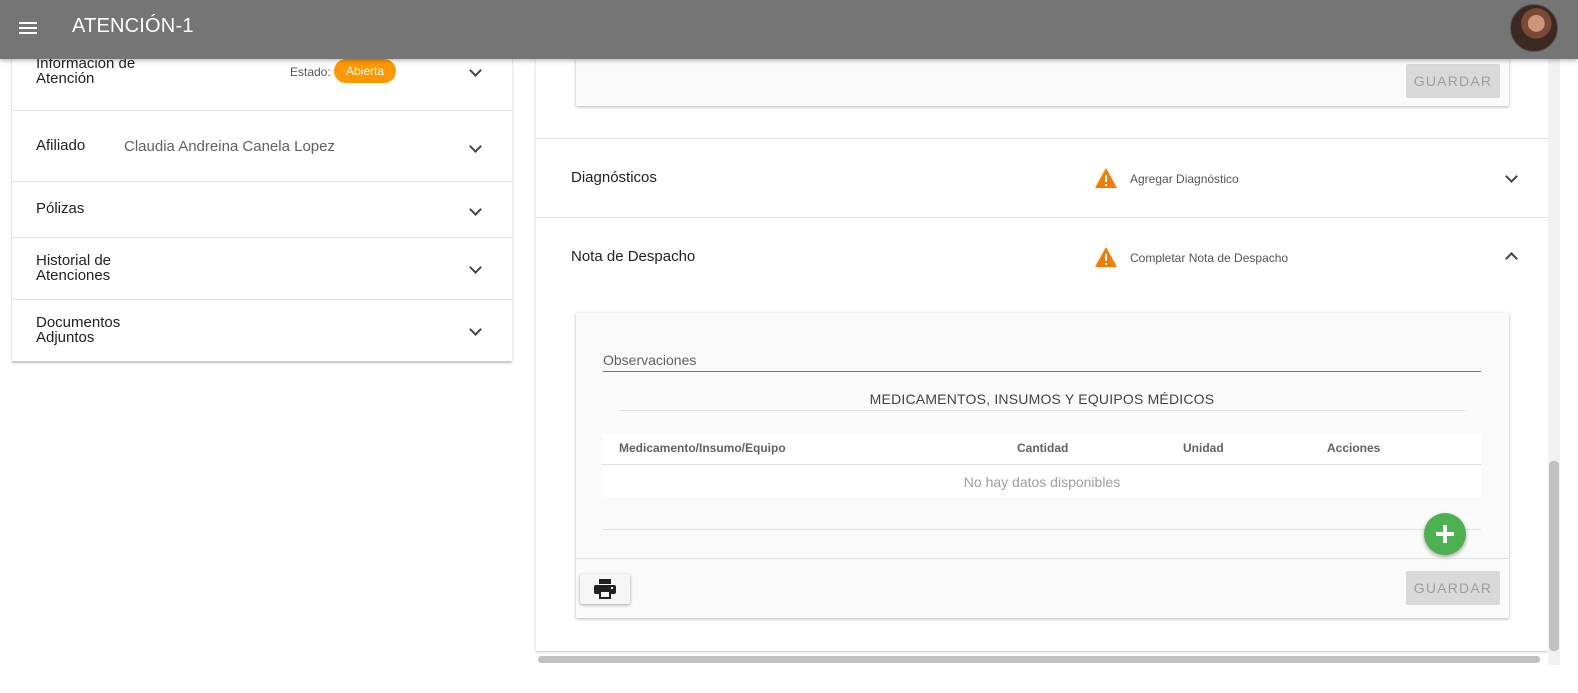 Image resolution: width=1578 pixels, height=693 pixels. What do you see at coordinates (649, 360) in the screenshot?
I see `observaciones-field: Observaciones` at bounding box center [649, 360].